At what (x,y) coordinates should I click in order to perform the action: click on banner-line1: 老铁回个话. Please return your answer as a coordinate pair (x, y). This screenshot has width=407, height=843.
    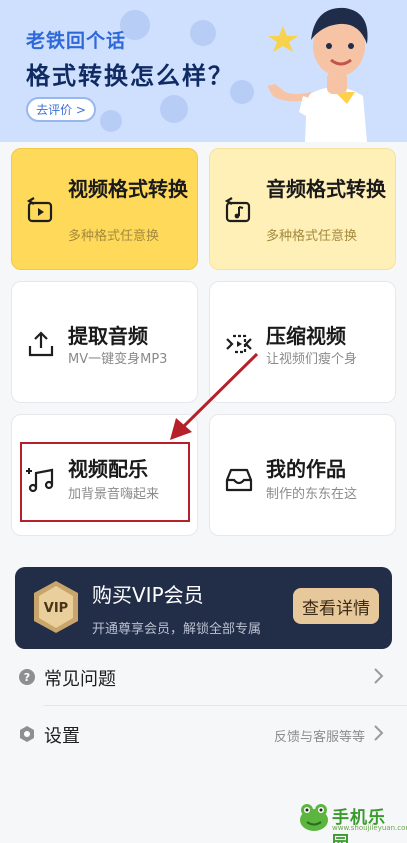
    Looking at the image, I should click on (76, 41).